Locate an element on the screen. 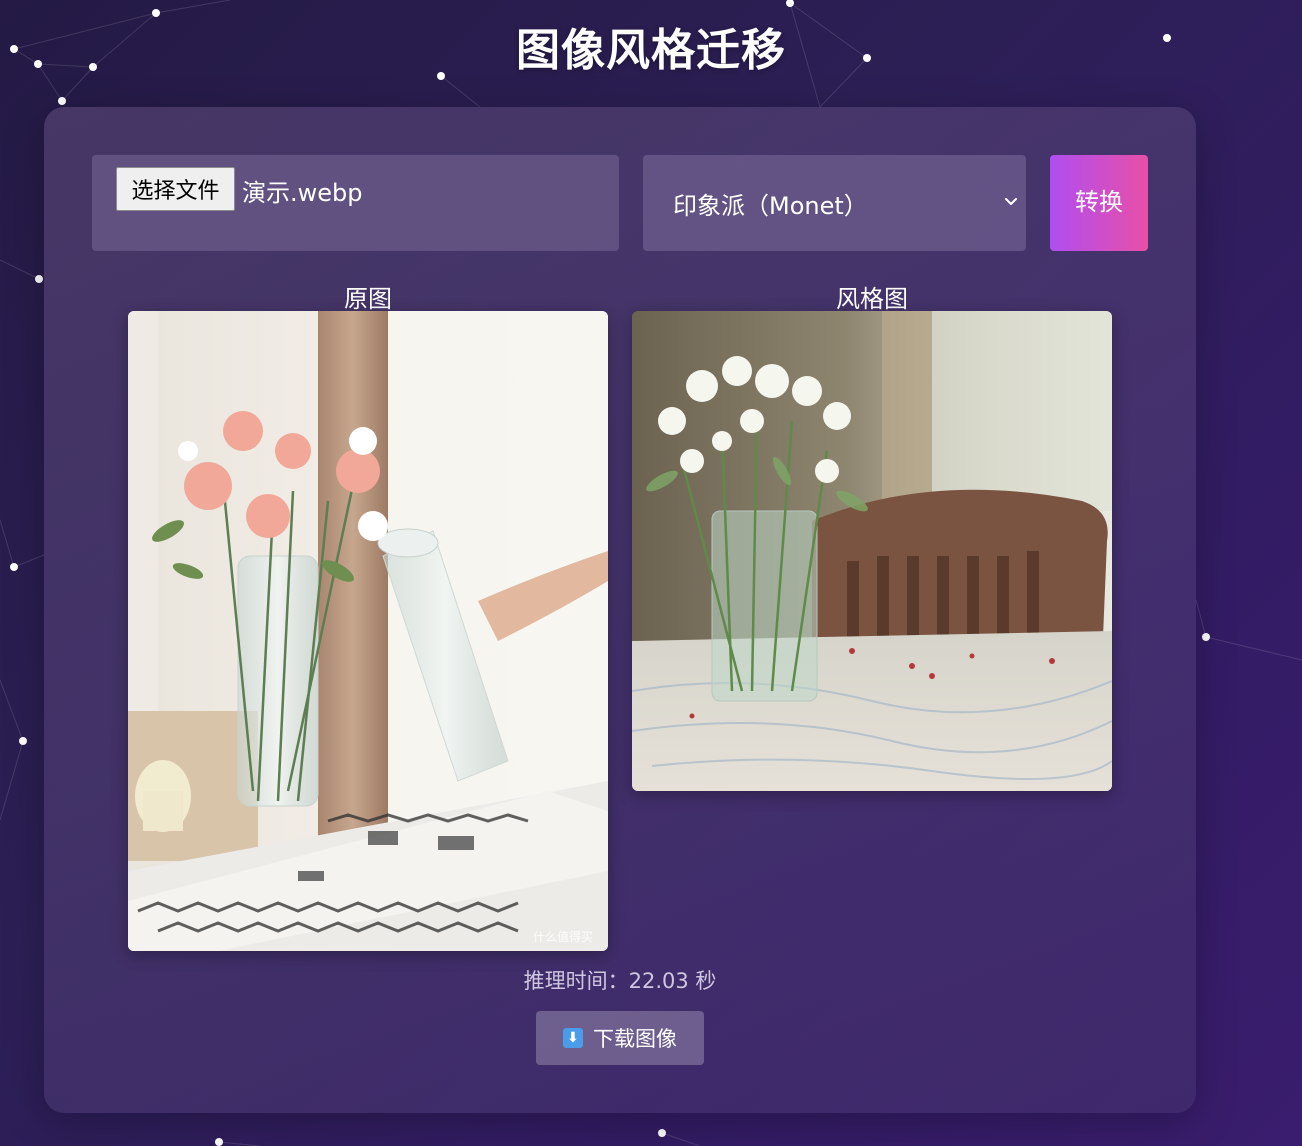 This screenshot has width=1302, height=1146. inference-time: 推理时间：22.03 秒 is located at coordinates (620, 981).